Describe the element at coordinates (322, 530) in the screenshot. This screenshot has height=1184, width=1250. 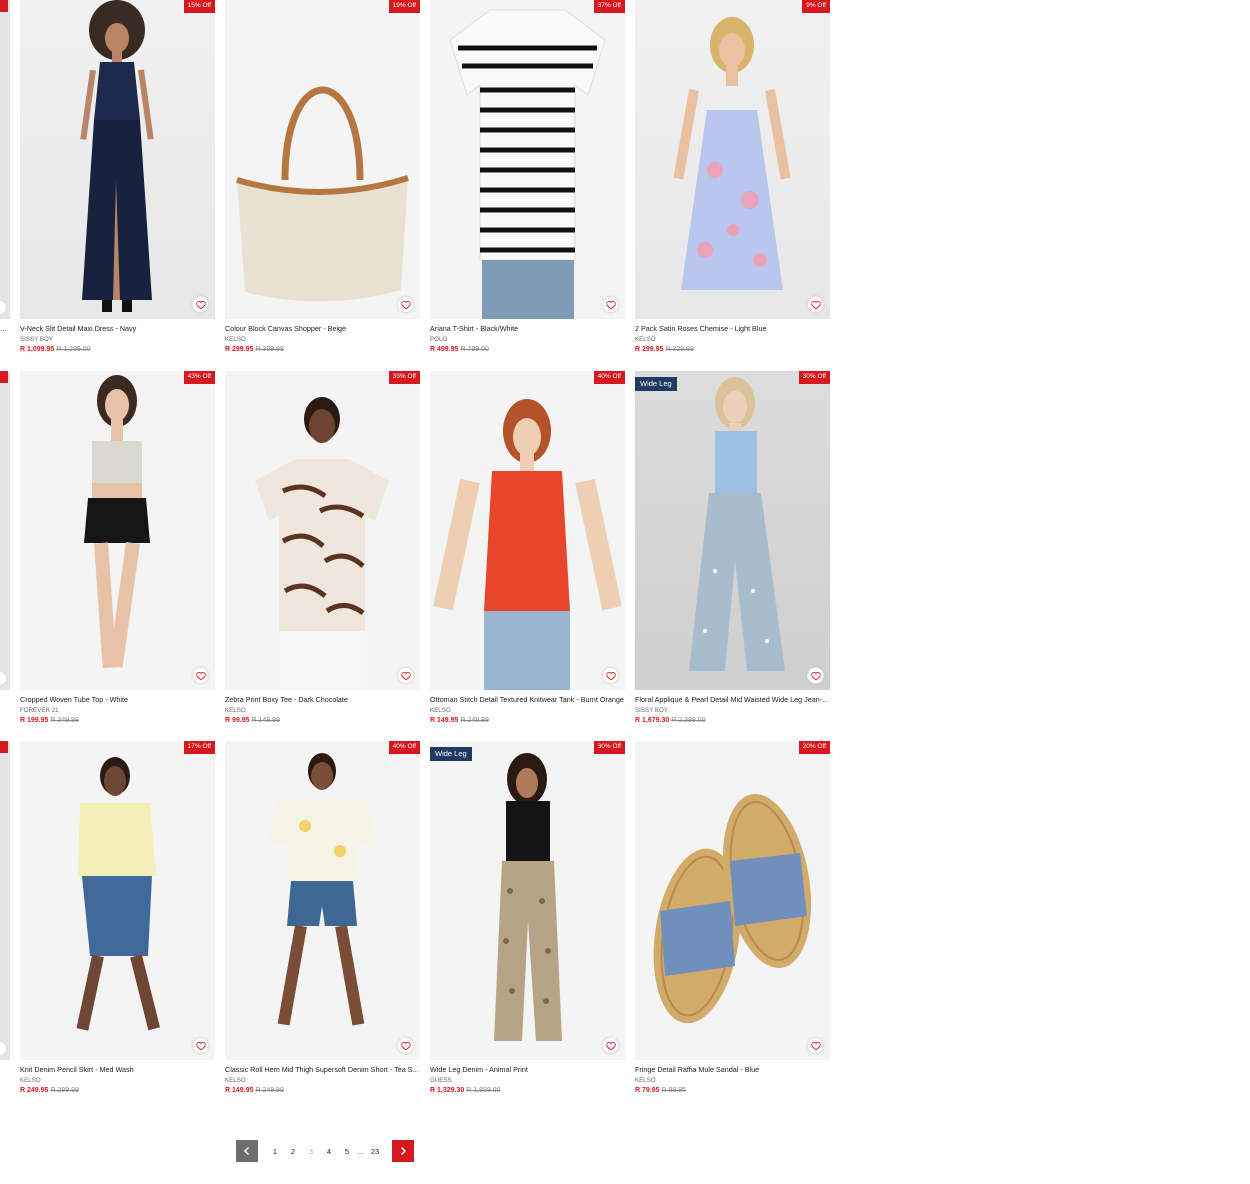
I see `product-image: 33% Off` at that location.